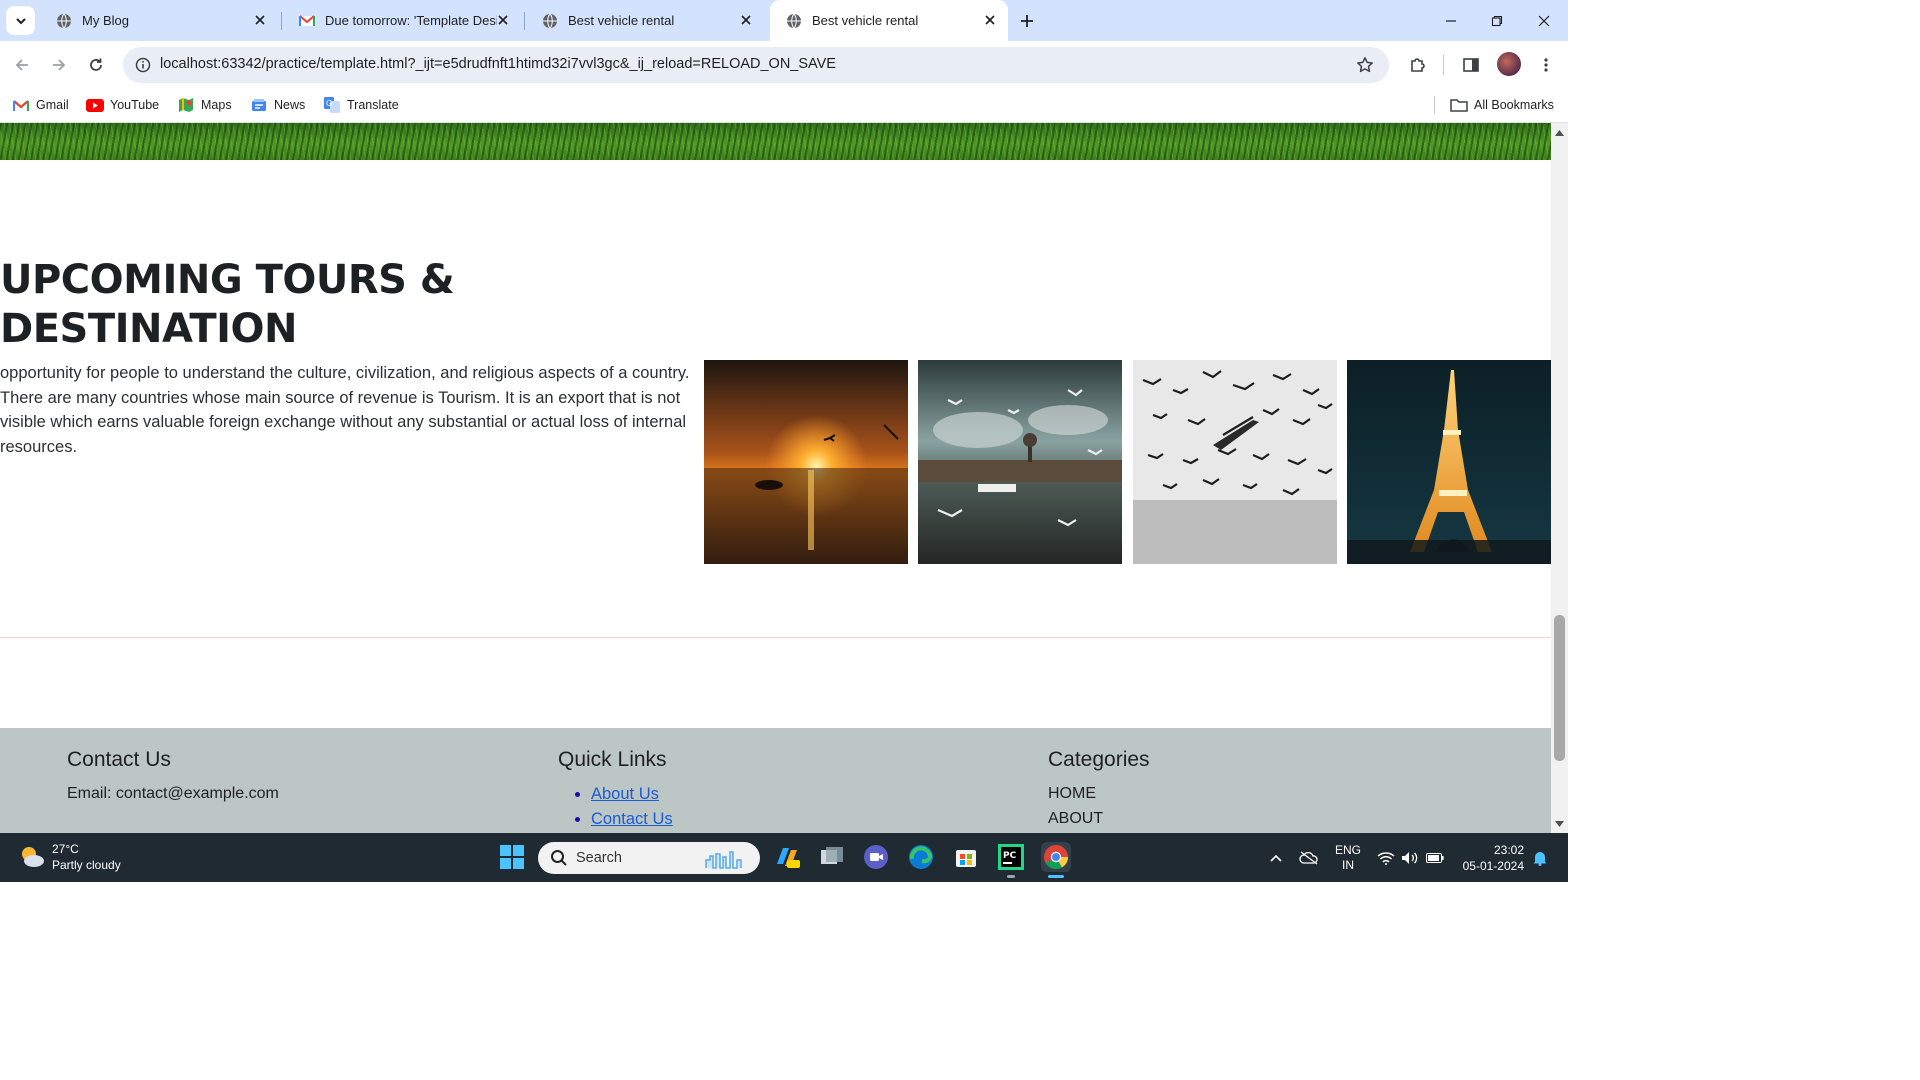  What do you see at coordinates (1418, 65) in the screenshot?
I see `extensions-button` at bounding box center [1418, 65].